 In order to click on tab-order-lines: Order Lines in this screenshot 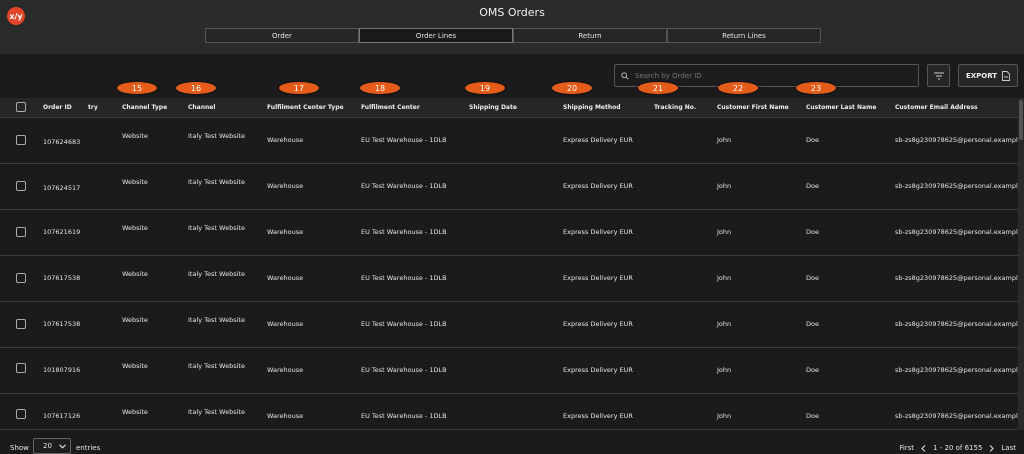, I will do `click(436, 35)`.